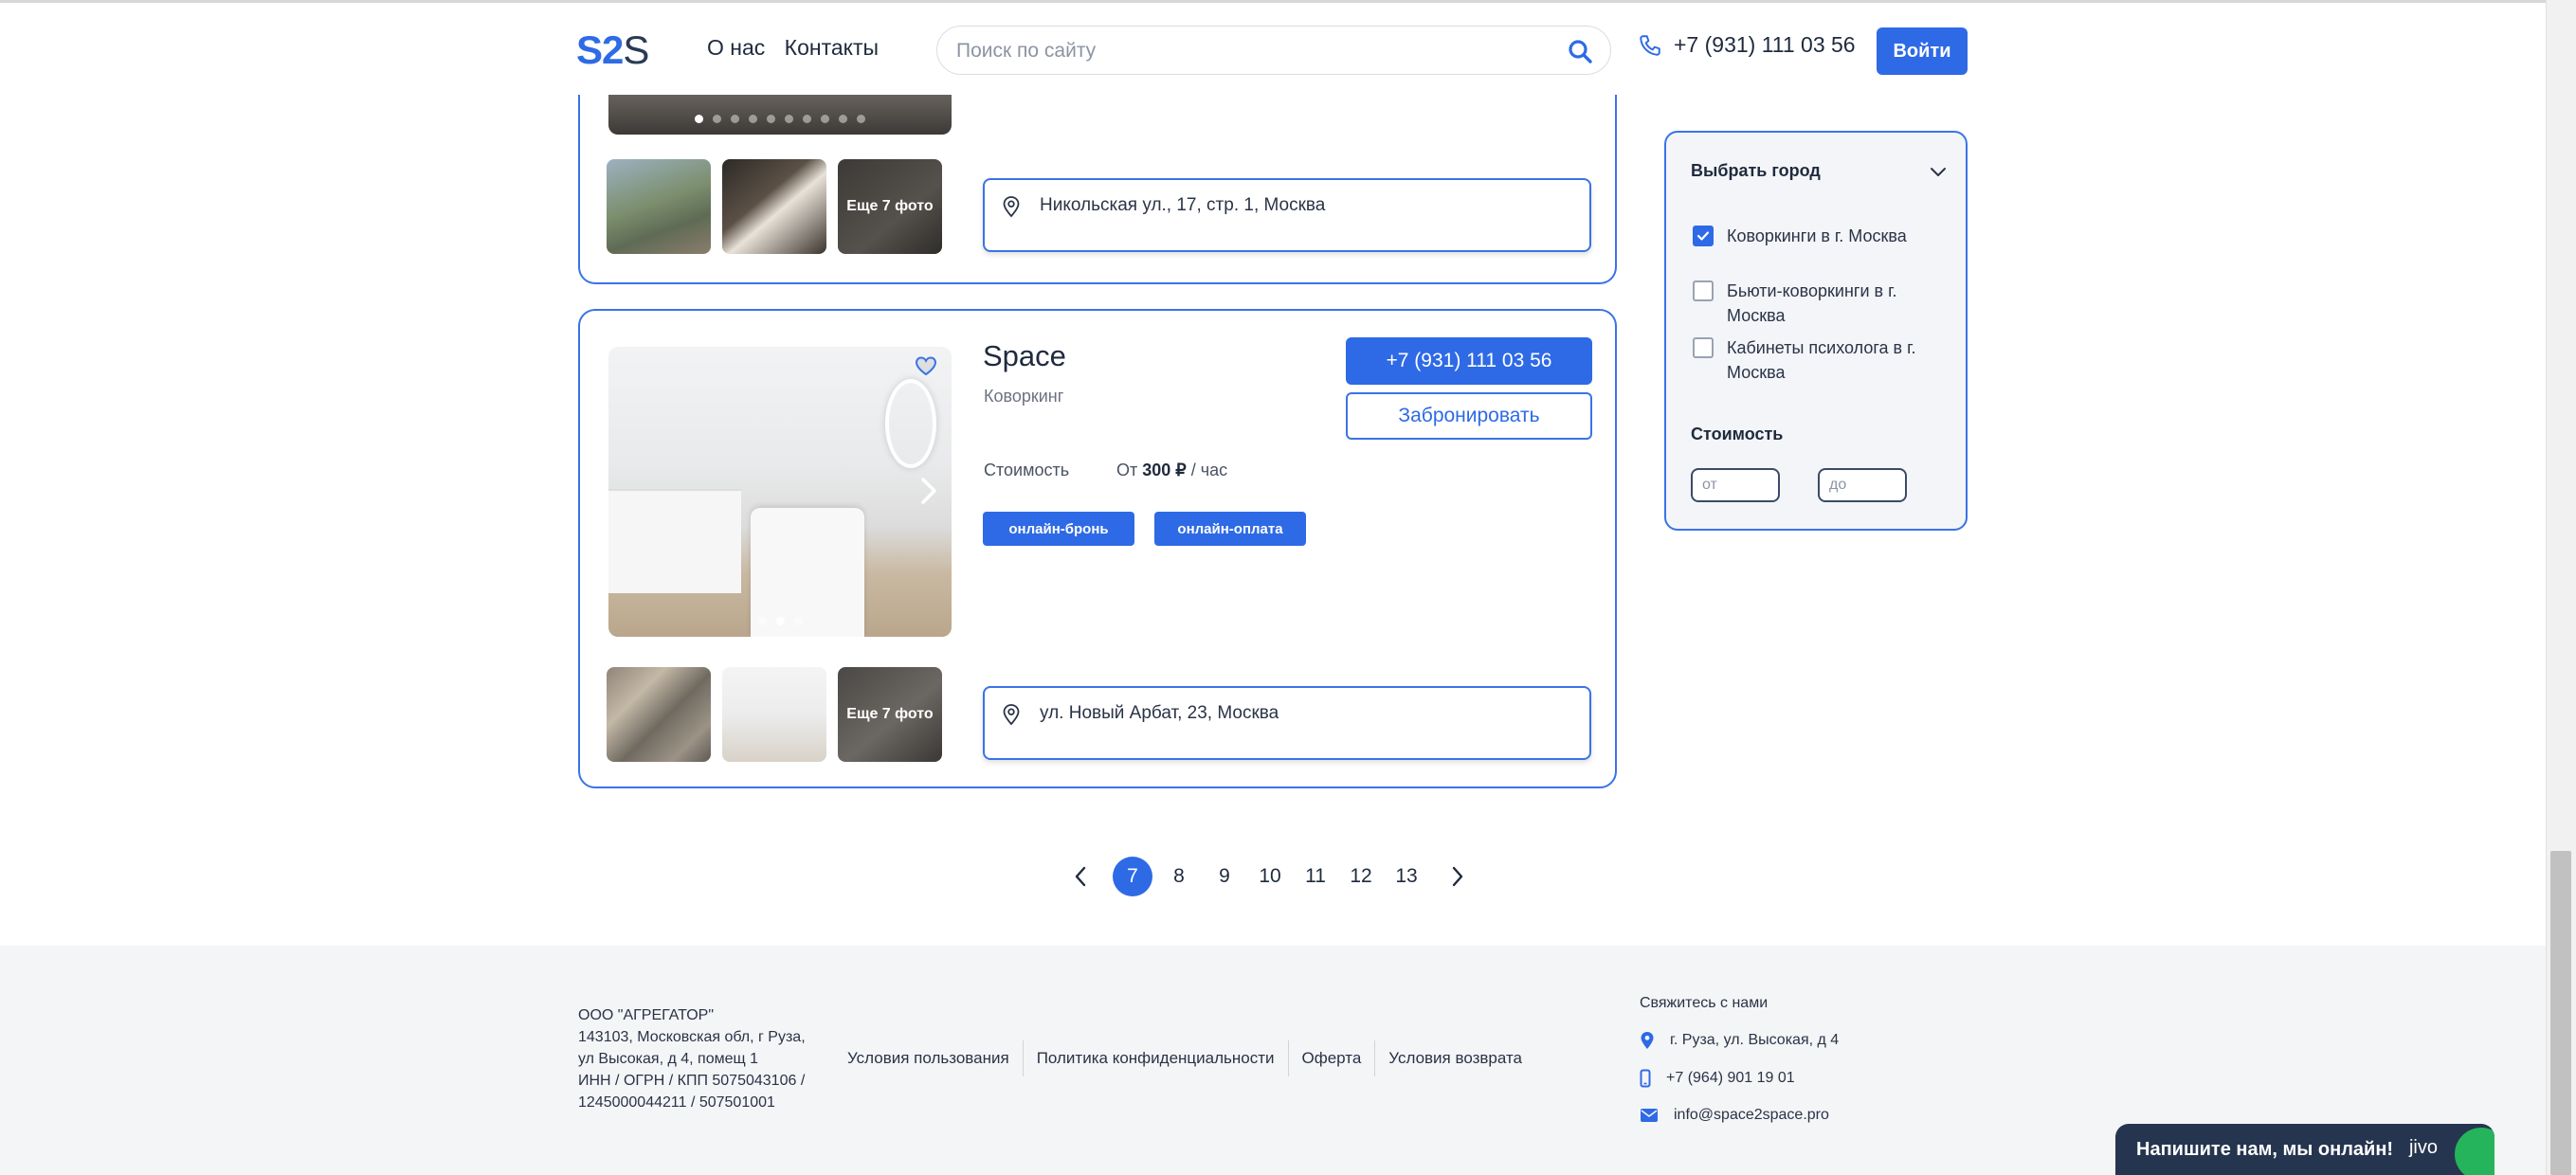  What do you see at coordinates (780, 119) in the screenshot?
I see `photo-carousel-dots` at bounding box center [780, 119].